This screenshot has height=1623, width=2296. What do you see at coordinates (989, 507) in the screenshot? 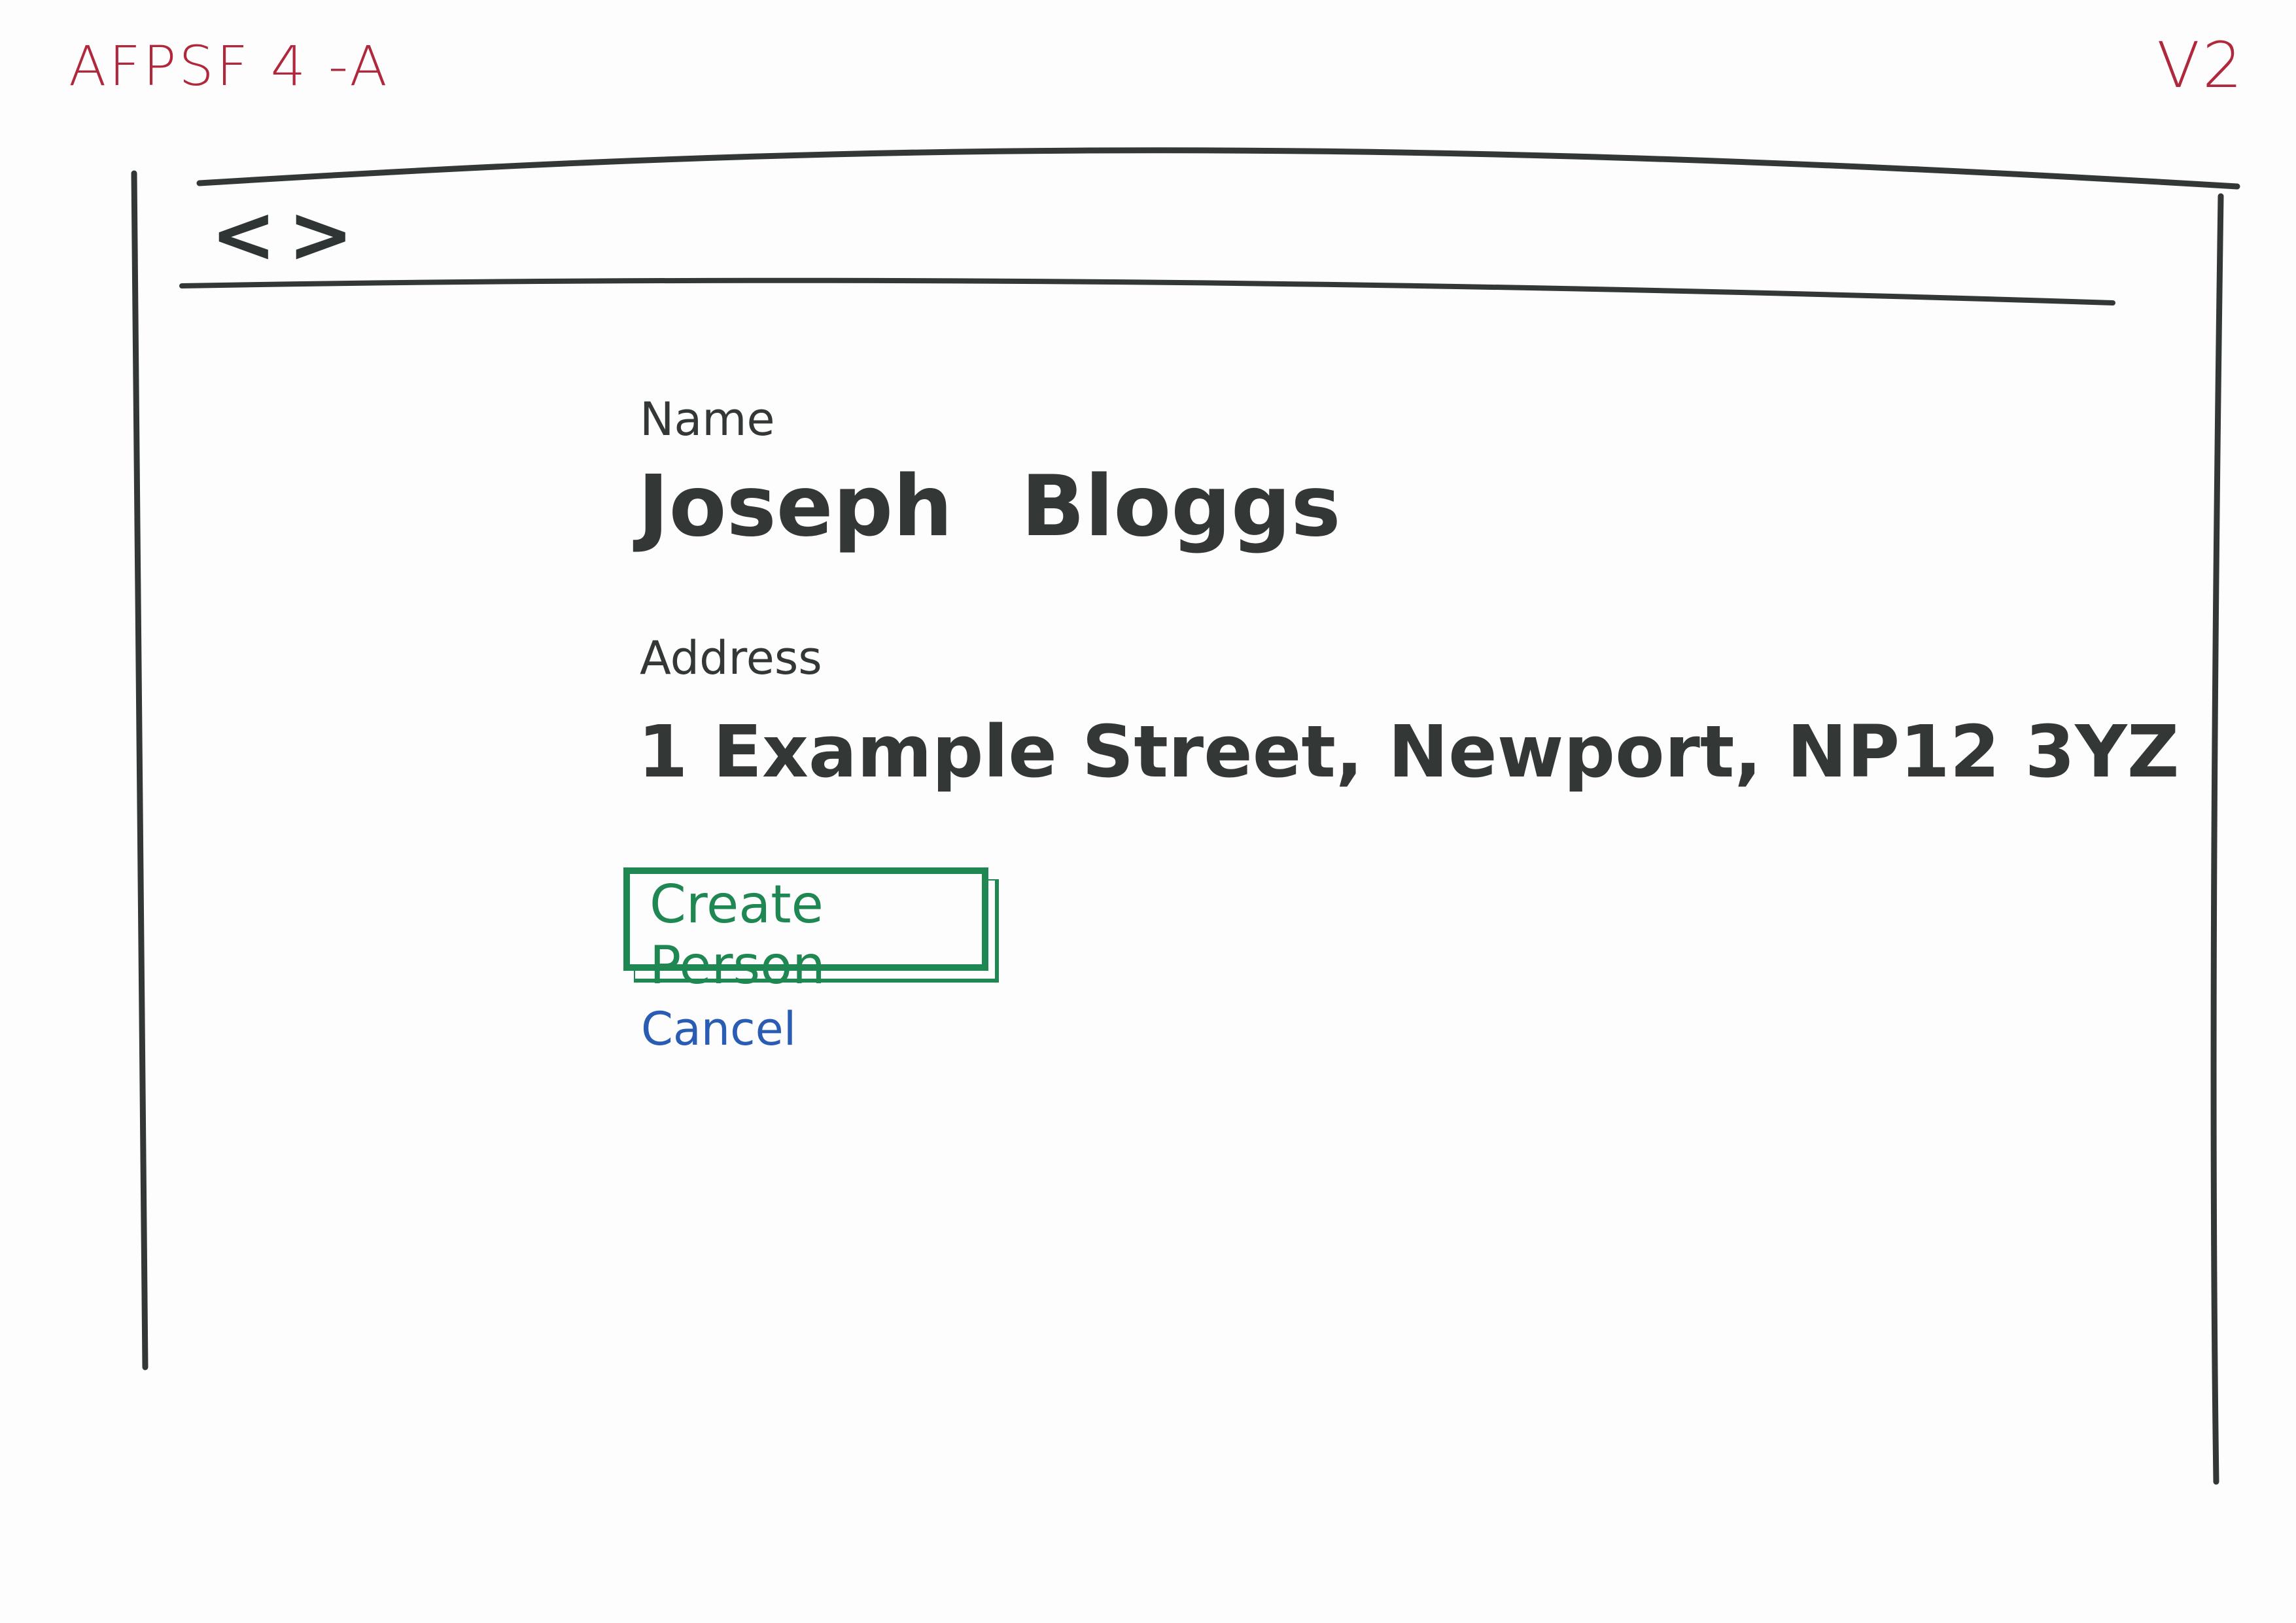
I see `name-value: Joseph Bloggs` at bounding box center [989, 507].